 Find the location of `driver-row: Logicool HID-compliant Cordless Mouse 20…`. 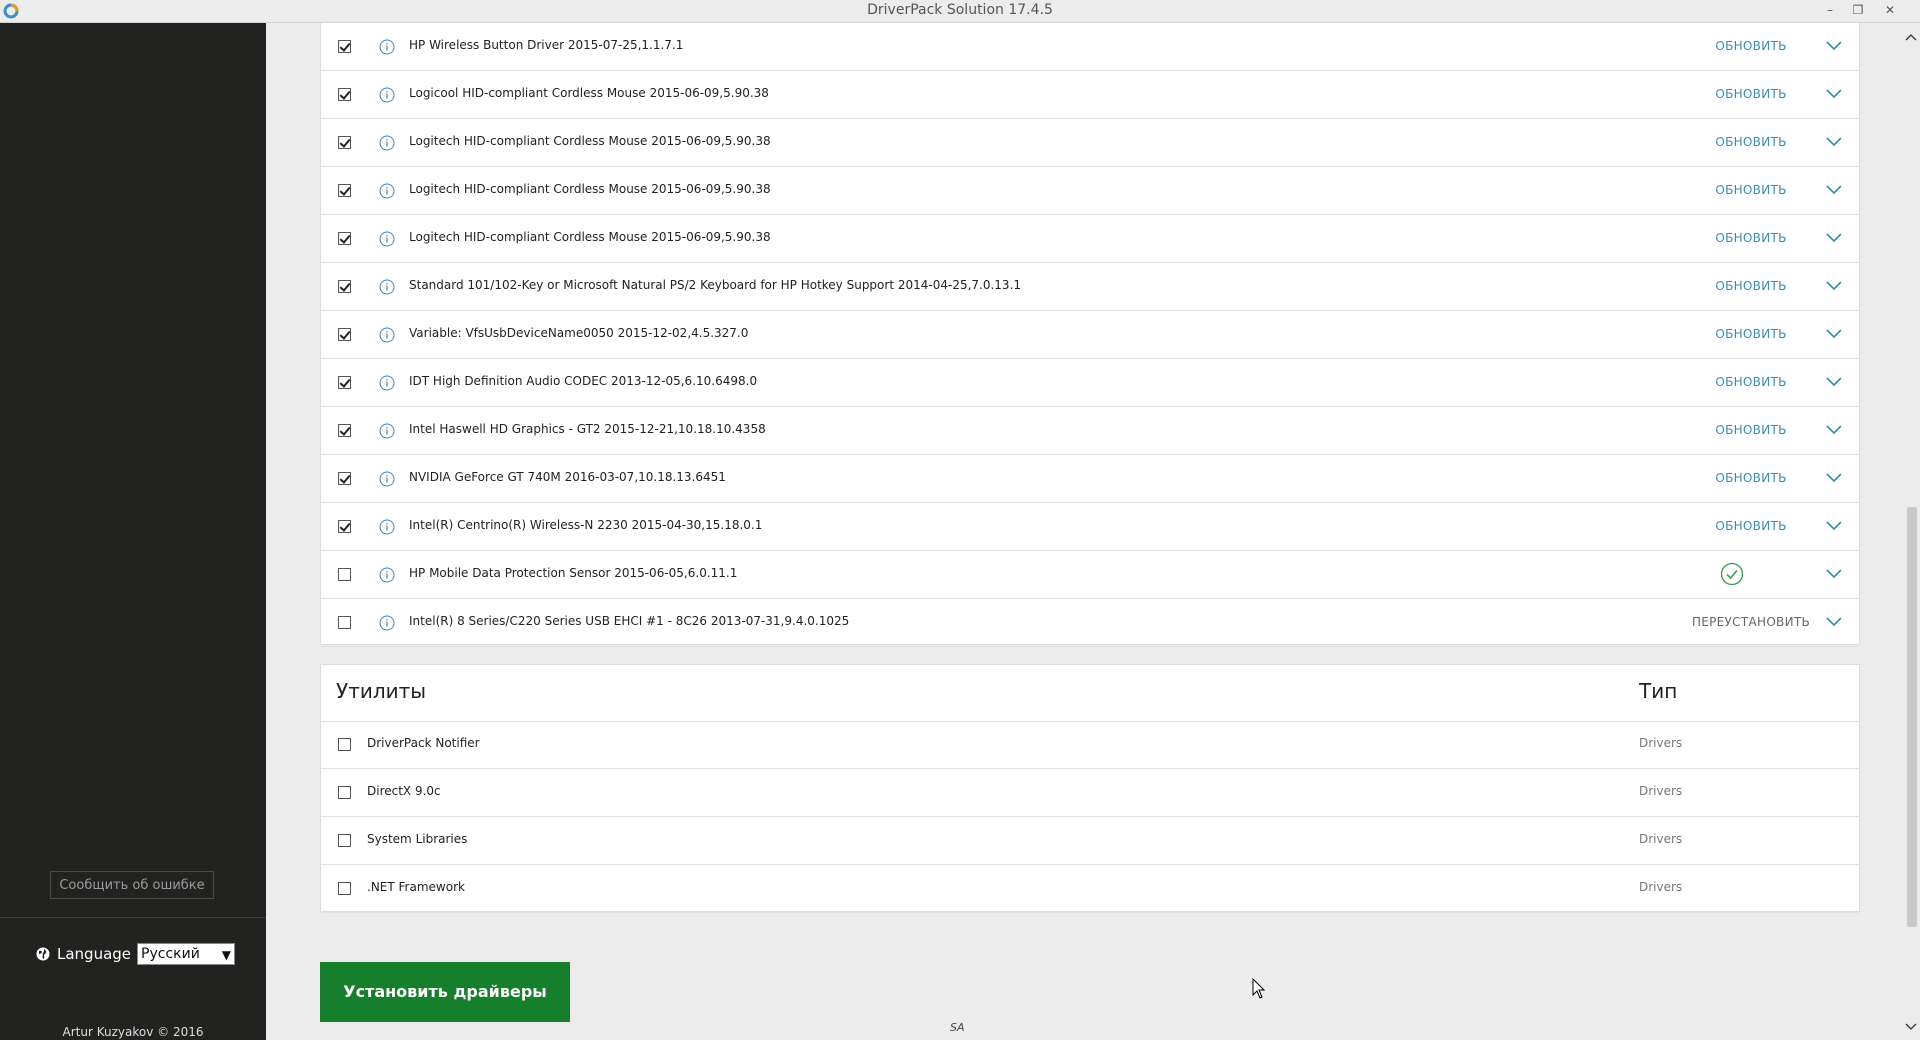

driver-row: Logicool HID-compliant Cordless Mouse 20… is located at coordinates (1090, 95).